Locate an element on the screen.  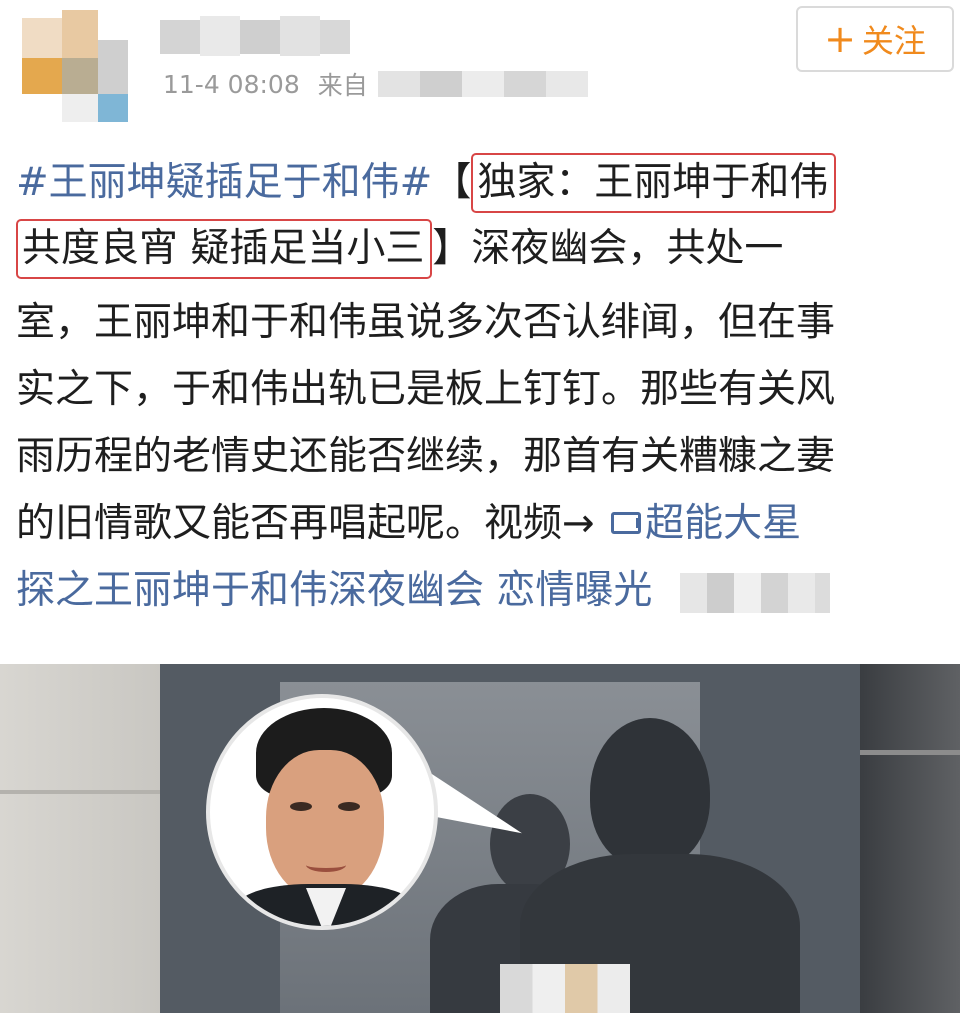
source-mask is located at coordinates (482, 84).